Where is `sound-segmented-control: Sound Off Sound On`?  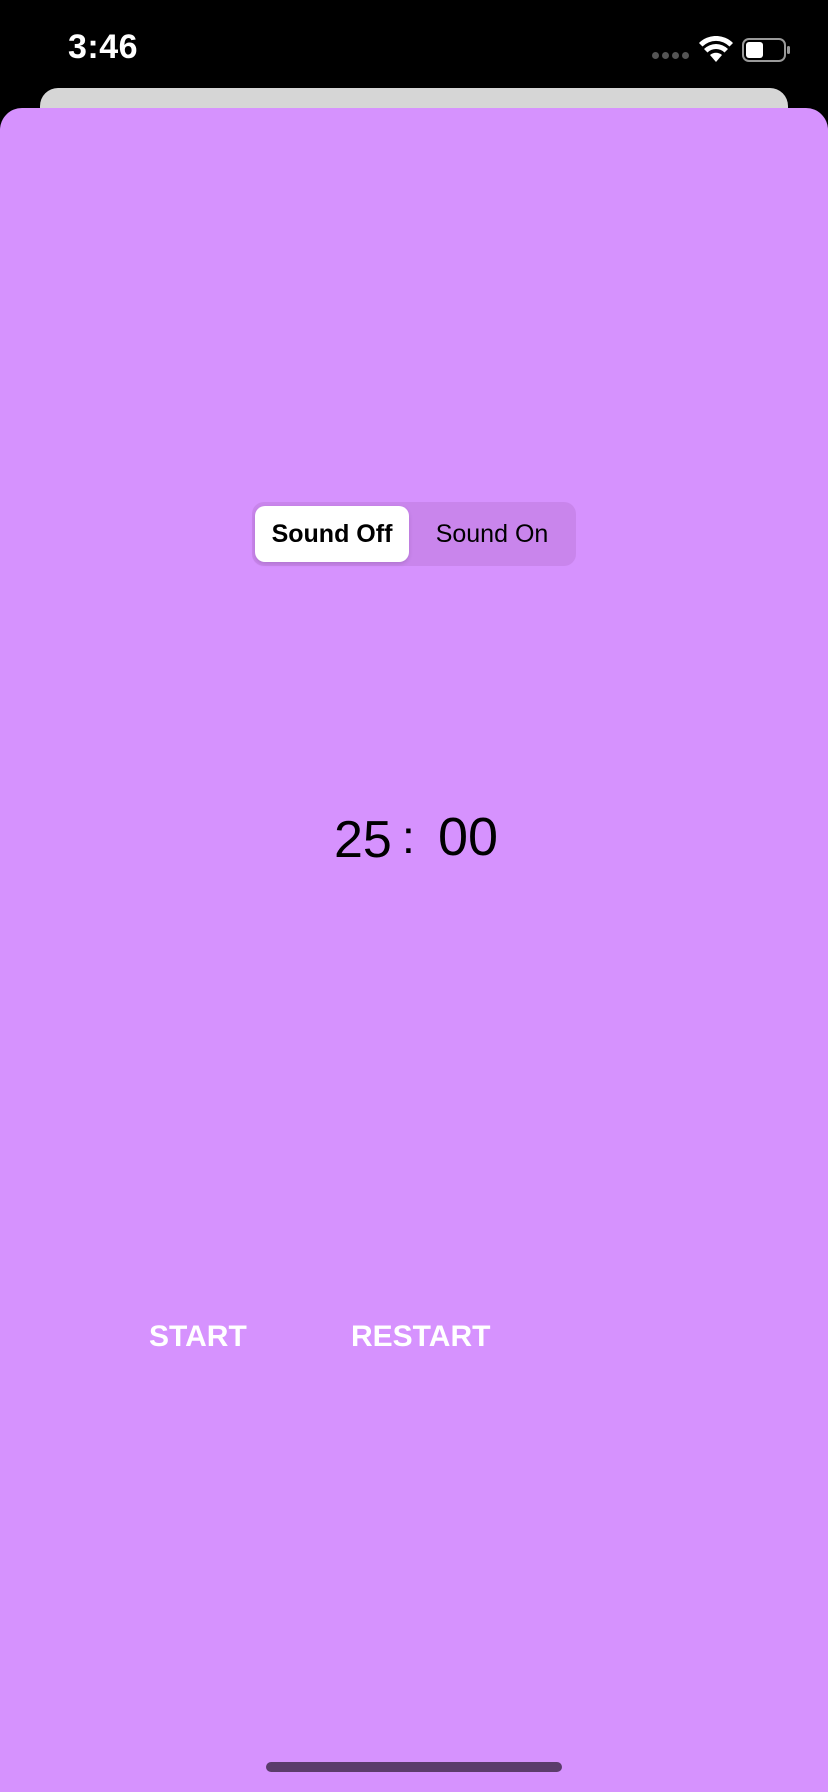
sound-segmented-control: Sound Off Sound On is located at coordinates (414, 534).